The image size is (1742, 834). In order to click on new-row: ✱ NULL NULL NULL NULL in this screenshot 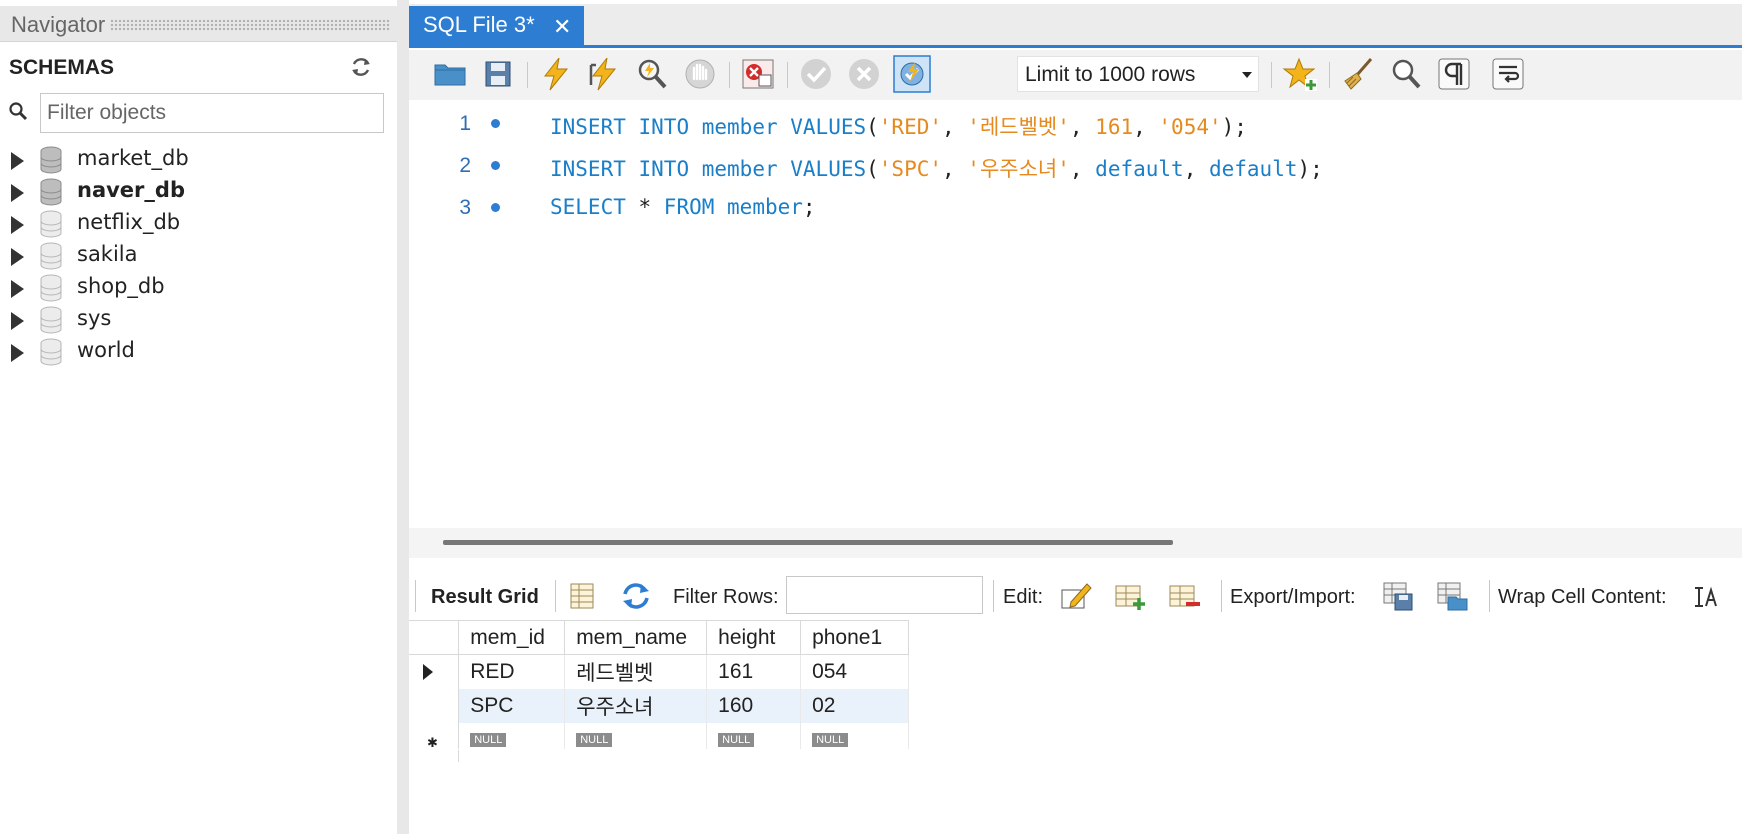, I will do `click(659, 736)`.